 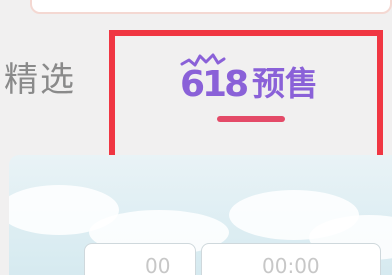 I want to click on countdown-time: 00:00, so click(x=291, y=264).